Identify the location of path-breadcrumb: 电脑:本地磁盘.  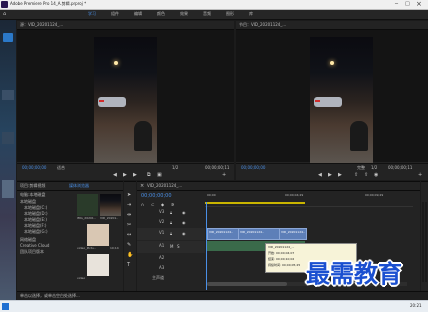
(32, 195).